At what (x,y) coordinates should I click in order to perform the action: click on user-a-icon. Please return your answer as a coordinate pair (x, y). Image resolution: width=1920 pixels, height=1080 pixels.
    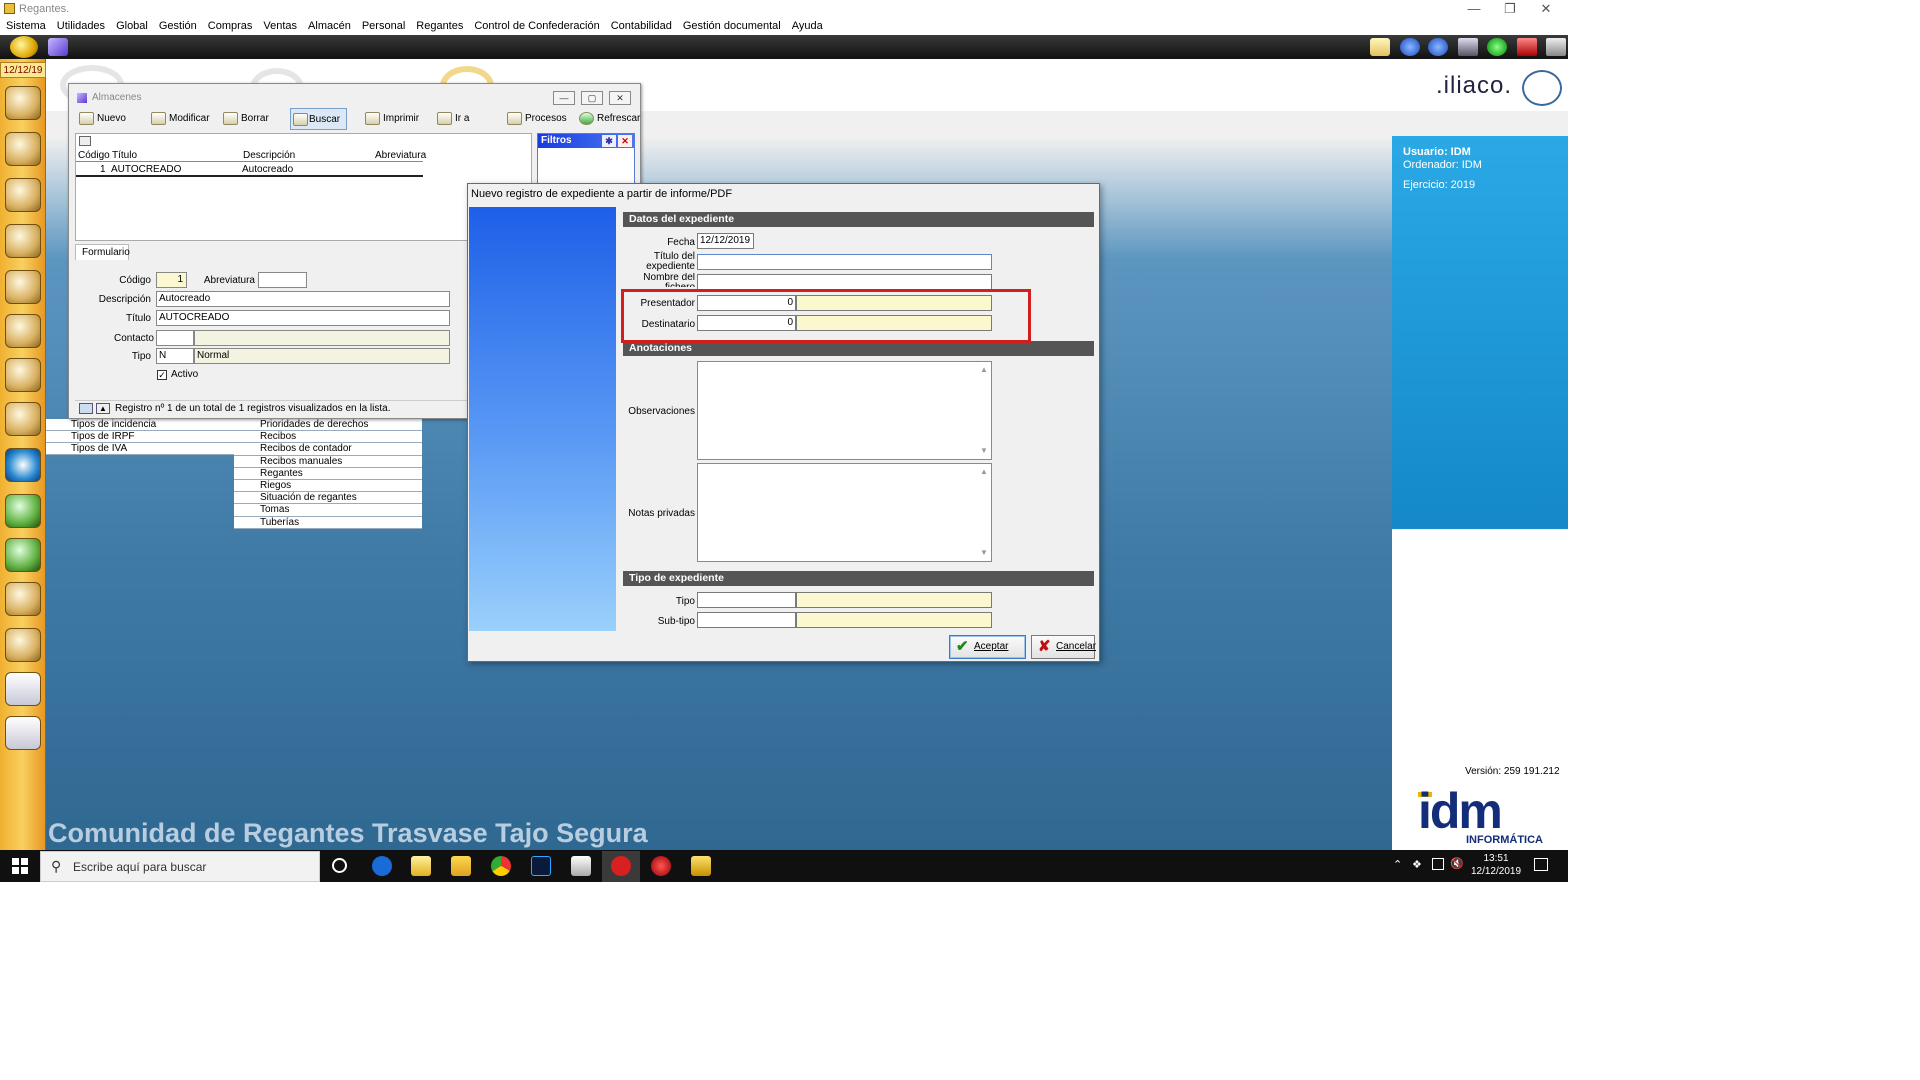
    Looking at the image, I should click on (23, 149).